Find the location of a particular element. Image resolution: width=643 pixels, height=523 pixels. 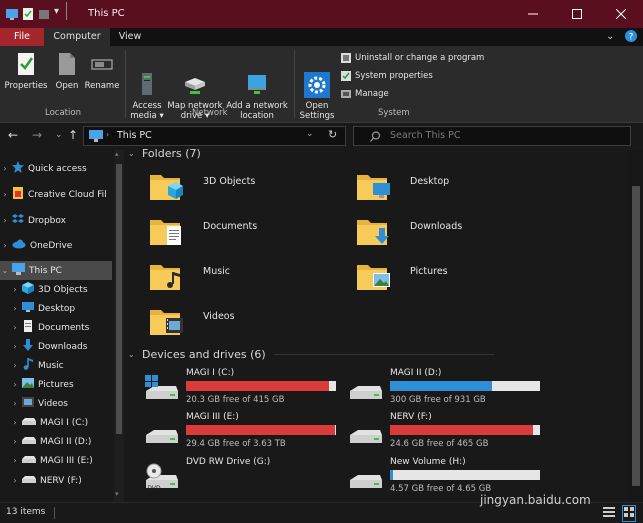

sidebar-item-videos: › Videos is located at coordinates (56, 403).